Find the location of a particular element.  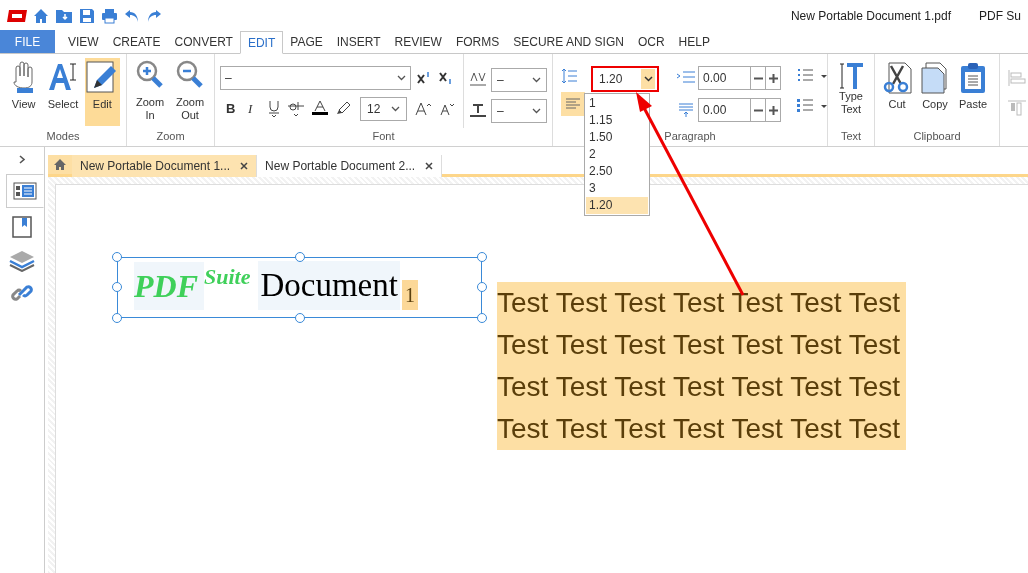

group-label: Modes is located at coordinates (63, 136).